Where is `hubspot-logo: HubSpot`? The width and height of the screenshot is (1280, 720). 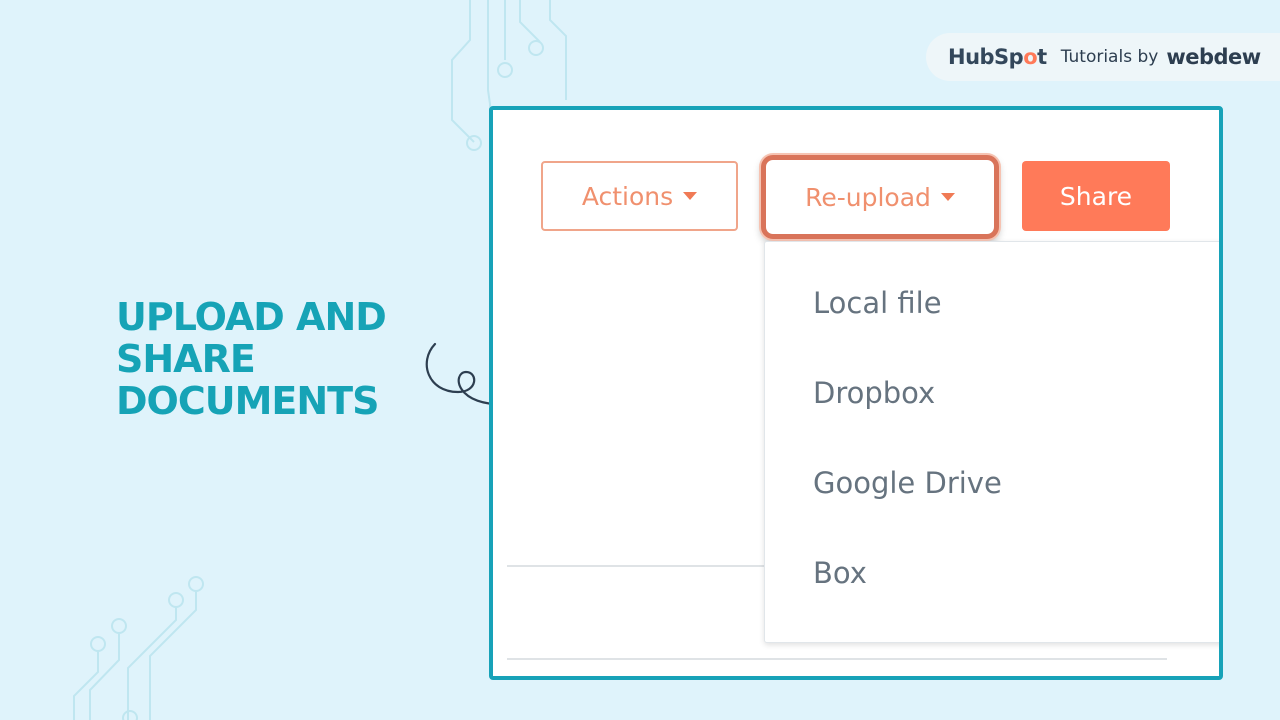 hubspot-logo: HubSpot is located at coordinates (997, 57).